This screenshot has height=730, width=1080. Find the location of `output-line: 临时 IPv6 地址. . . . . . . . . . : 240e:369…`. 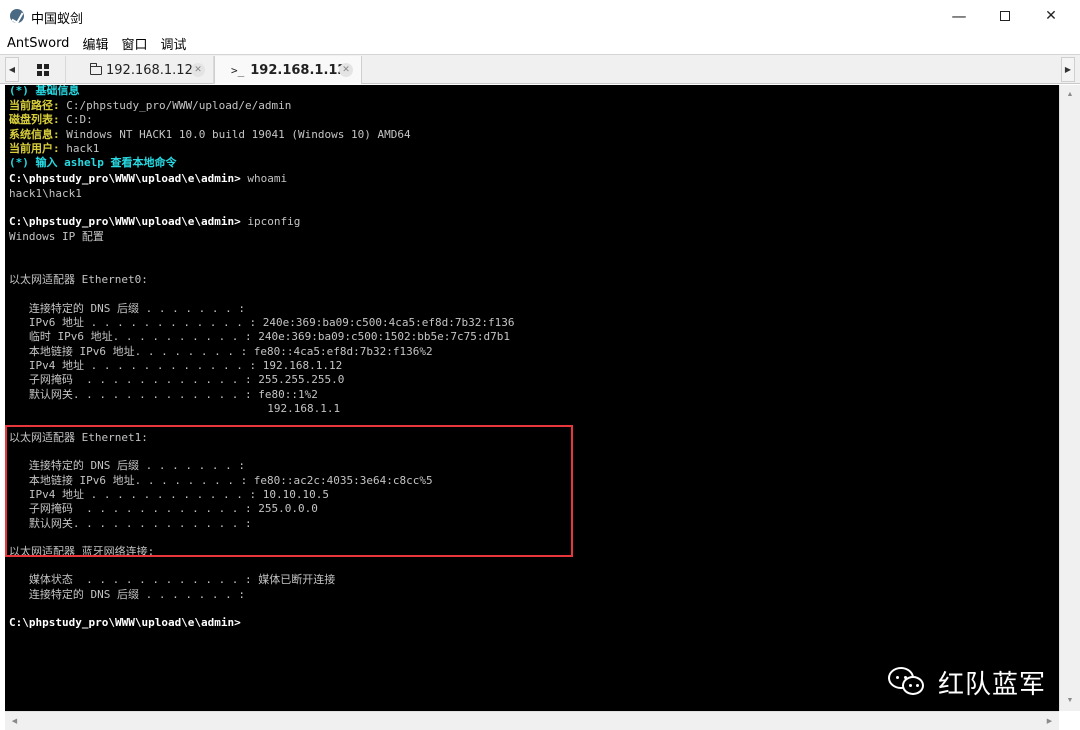

output-line: 临时 IPv6 地址. . . . . . . . . . : 240e:369… is located at coordinates (259, 336).